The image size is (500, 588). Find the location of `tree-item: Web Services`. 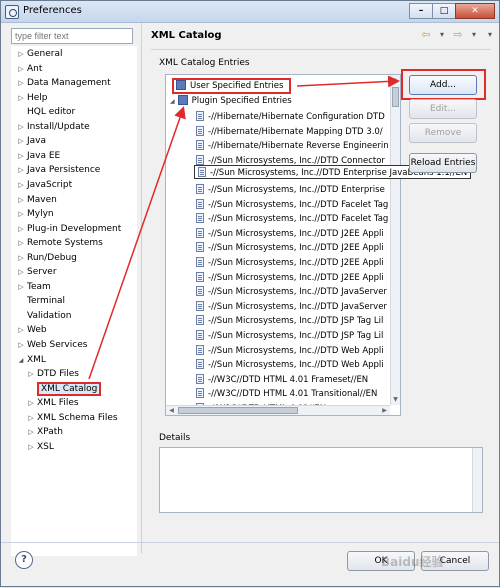

tree-item: Web Services is located at coordinates (57, 345).